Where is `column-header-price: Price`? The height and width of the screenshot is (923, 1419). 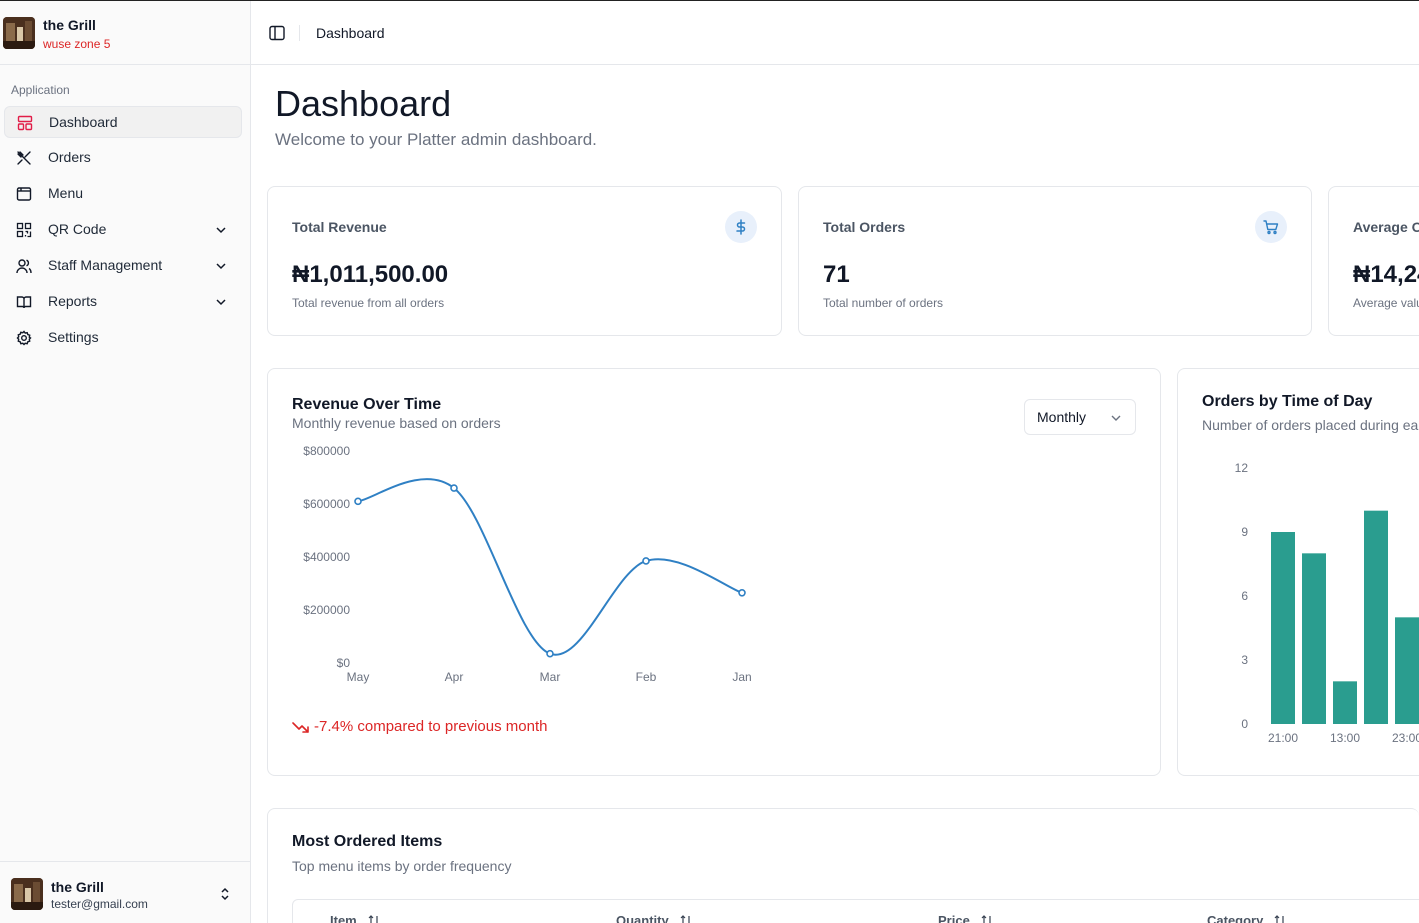 column-header-price: Price is located at coordinates (966, 918).